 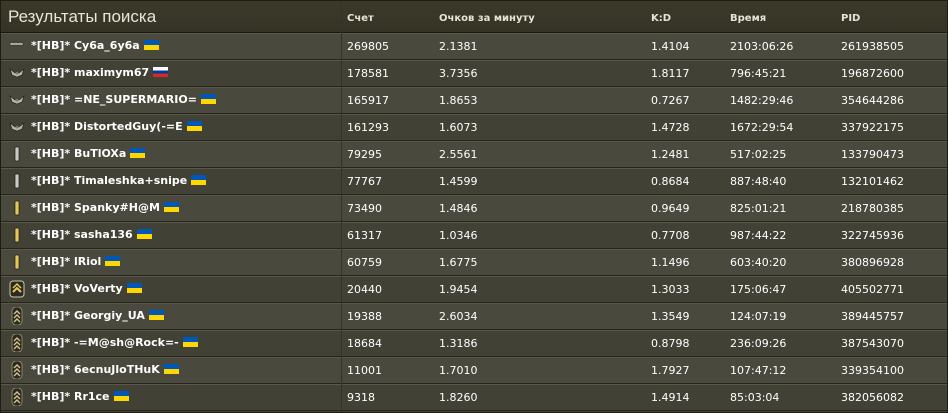 I want to click on cell-time: 175:06:47, so click(x=758, y=289).